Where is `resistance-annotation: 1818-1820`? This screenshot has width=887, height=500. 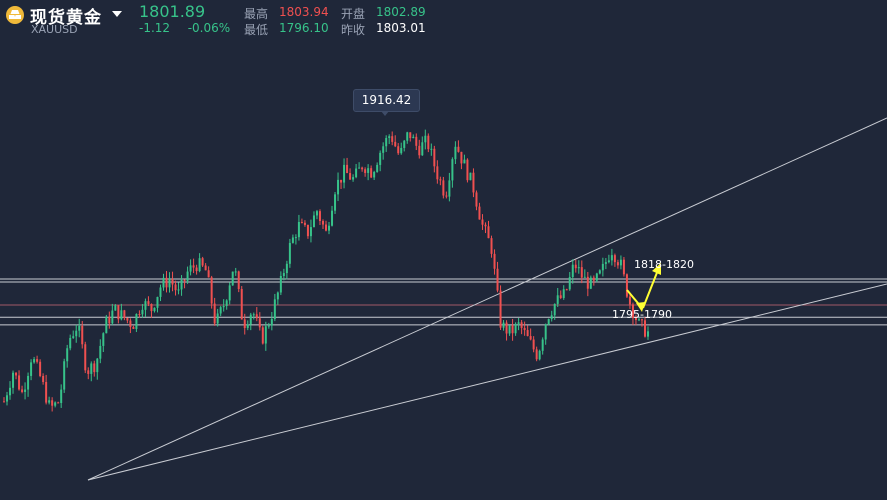
resistance-annotation: 1818-1820 is located at coordinates (664, 264).